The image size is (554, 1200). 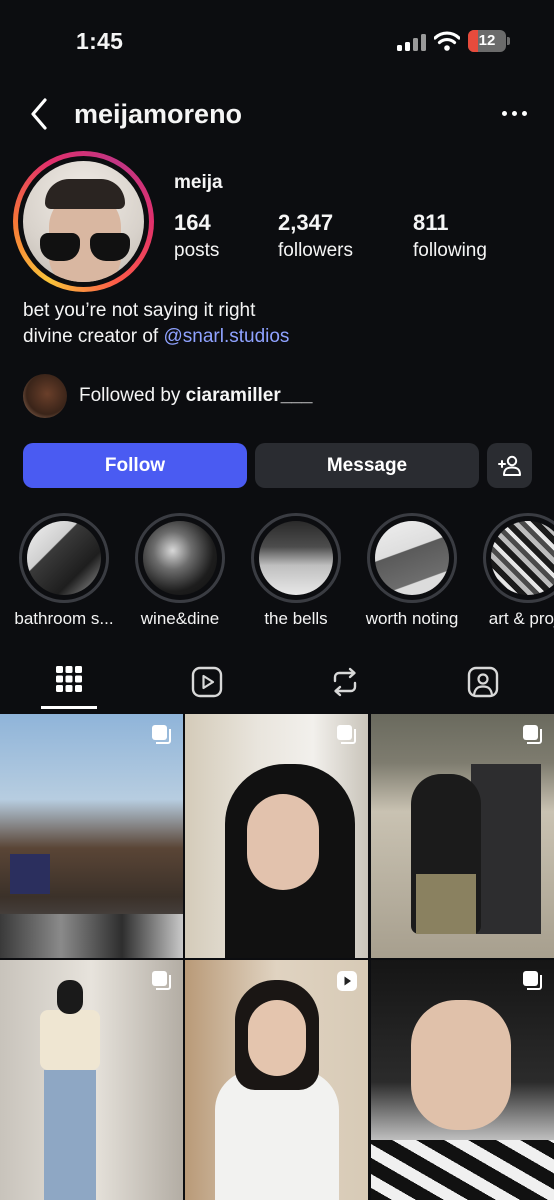 What do you see at coordinates (315, 250) in the screenshot?
I see `followers-label: followers` at bounding box center [315, 250].